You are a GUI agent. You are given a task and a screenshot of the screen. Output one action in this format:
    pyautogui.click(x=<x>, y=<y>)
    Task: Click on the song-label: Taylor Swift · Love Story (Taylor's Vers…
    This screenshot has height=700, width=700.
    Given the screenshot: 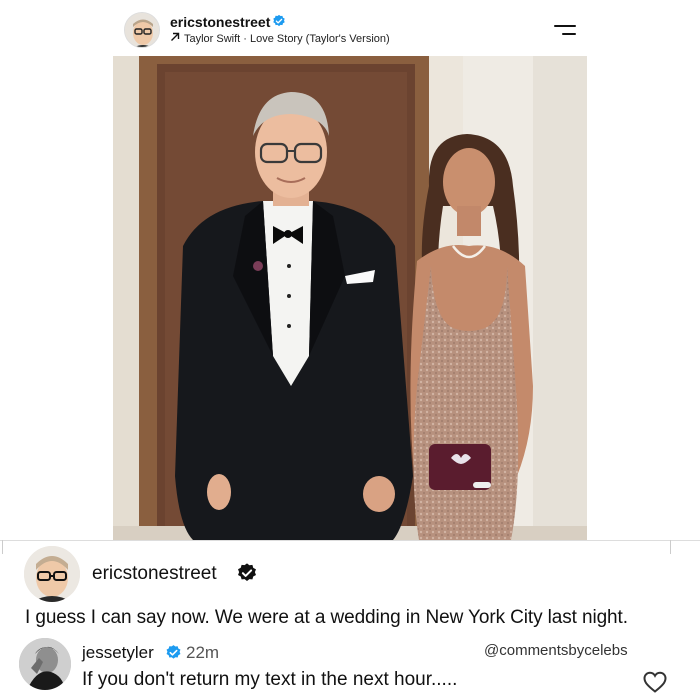 What is the action you would take?
    pyautogui.click(x=287, y=39)
    